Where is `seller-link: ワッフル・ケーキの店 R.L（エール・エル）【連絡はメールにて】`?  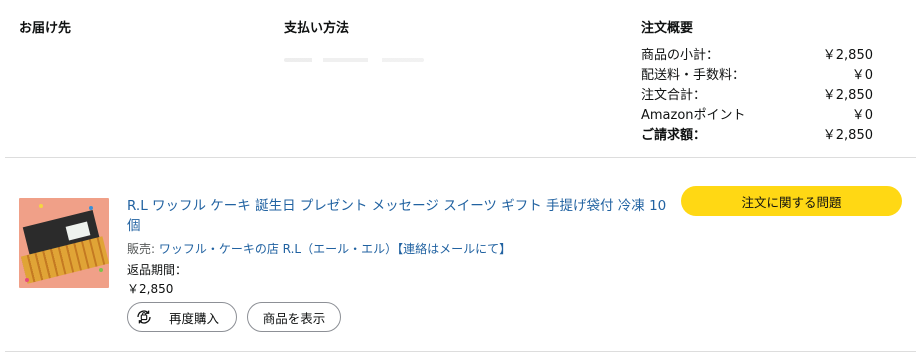
seller-link: ワッフル・ケーキの店 R.L（エール・エル）【連絡はメールにて】 is located at coordinates (335, 249).